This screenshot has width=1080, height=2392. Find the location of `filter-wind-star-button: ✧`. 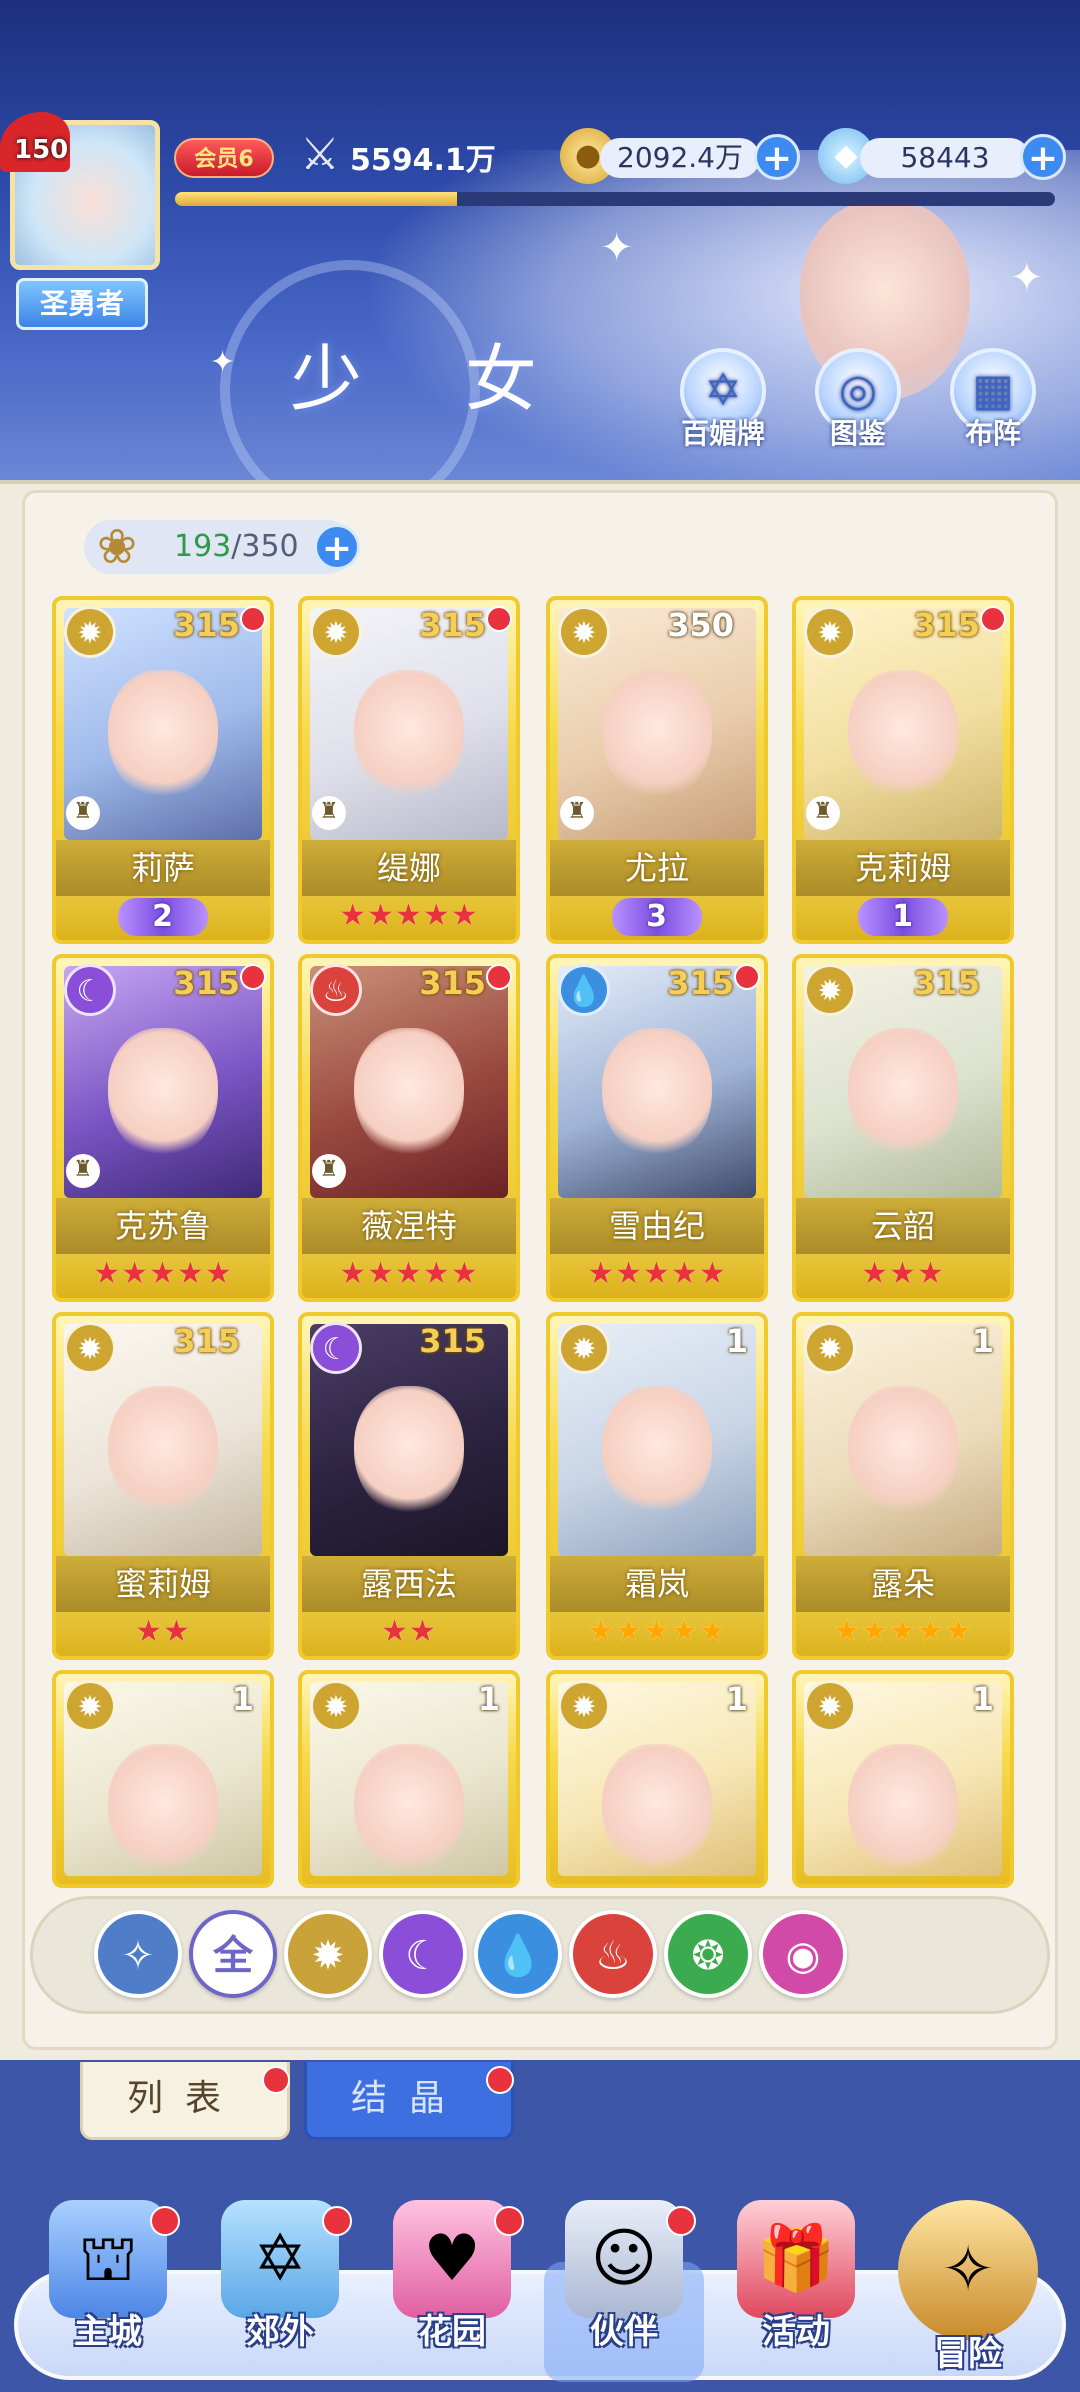

filter-wind-star-button: ✧ is located at coordinates (138, 1954).